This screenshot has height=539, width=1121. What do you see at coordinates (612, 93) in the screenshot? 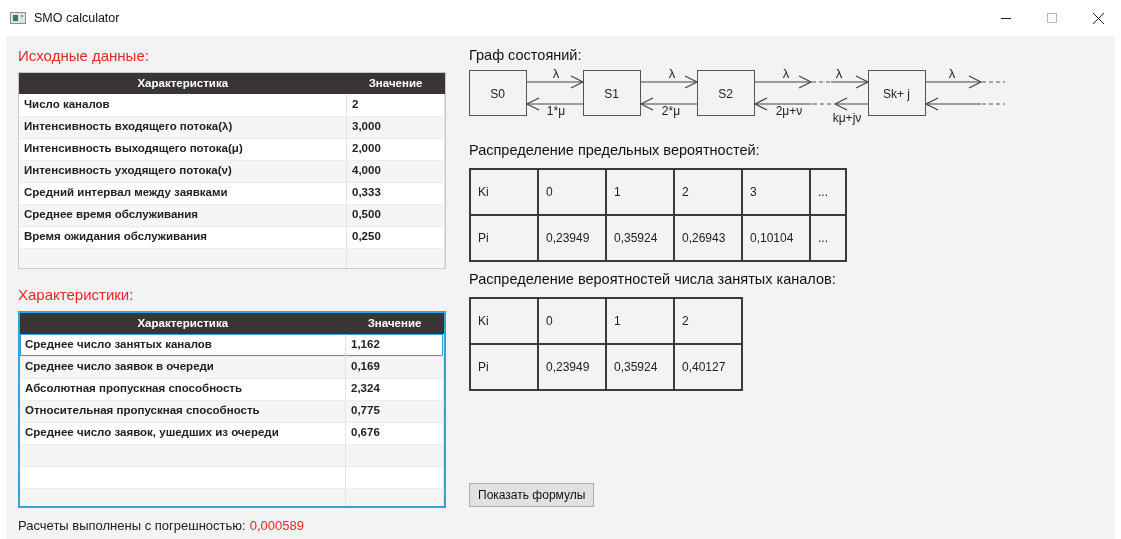
I see `state-node: S1` at bounding box center [612, 93].